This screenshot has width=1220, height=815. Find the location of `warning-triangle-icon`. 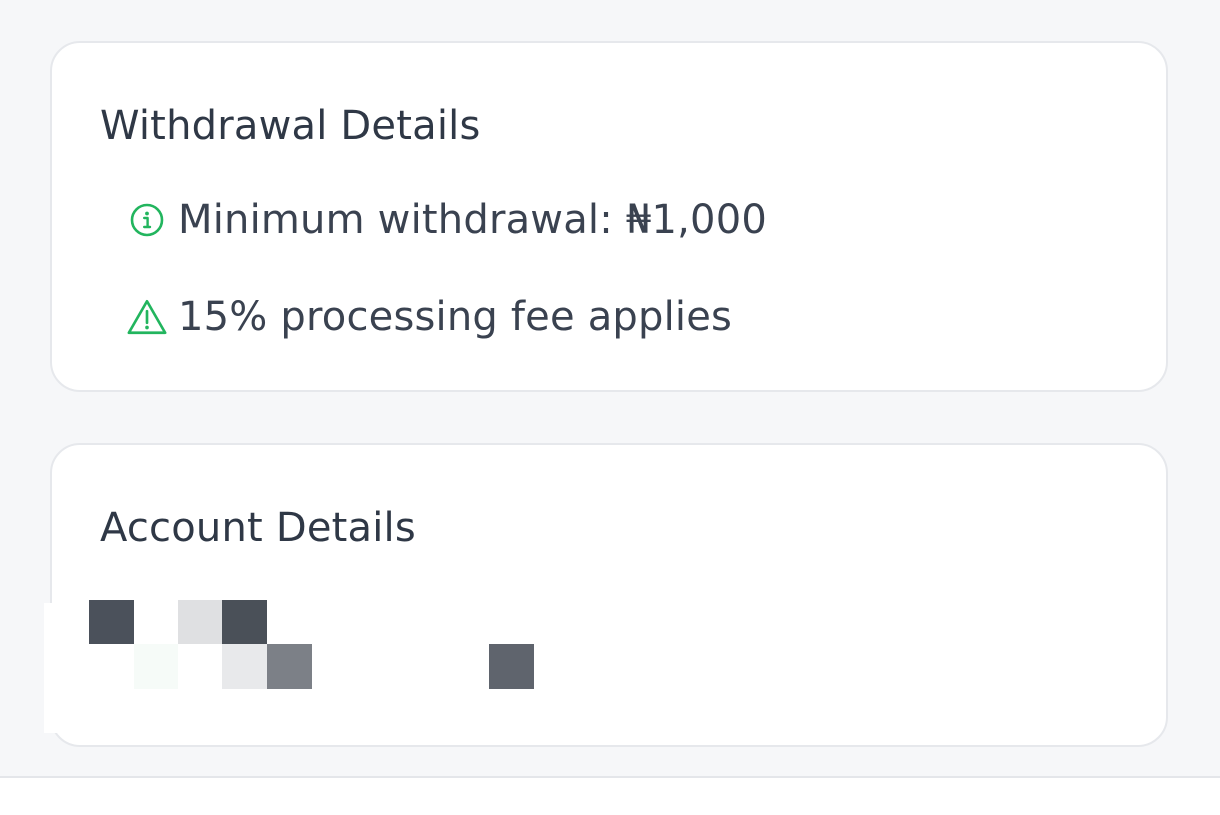

warning-triangle-icon is located at coordinates (147, 317).